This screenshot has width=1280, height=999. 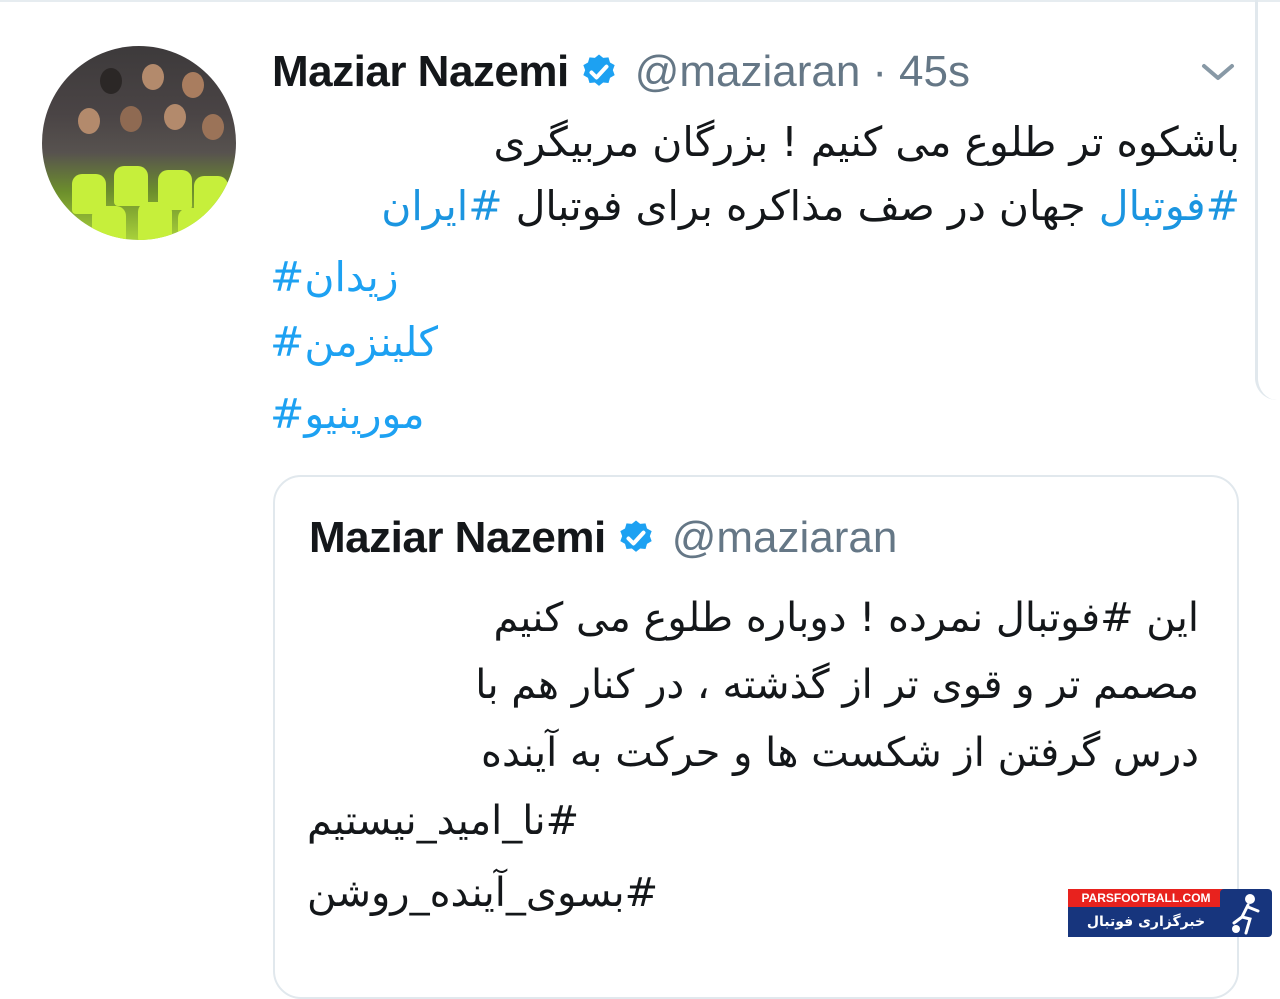 I want to click on watermark: PARSFOOTBALL.COM خبرگزاری فوتبال ایران, so click(x=1171, y=924).